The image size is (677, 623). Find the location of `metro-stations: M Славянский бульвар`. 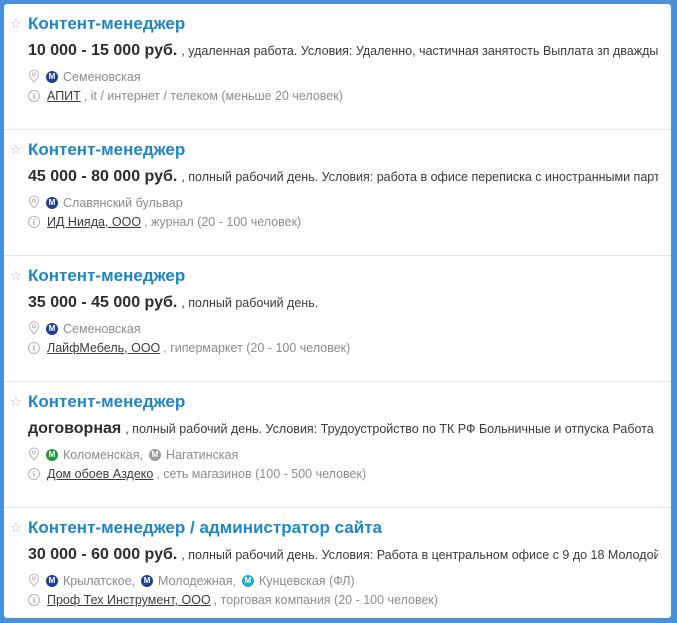

metro-stations: M Славянский бульвар is located at coordinates (117, 202).